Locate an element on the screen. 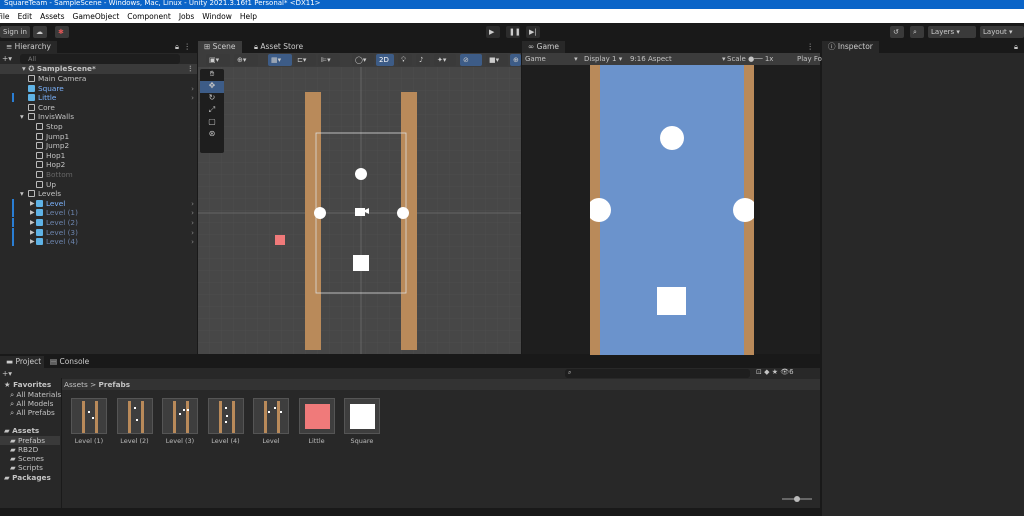  hierarchy-item: Hop1 is located at coordinates (98, 156).